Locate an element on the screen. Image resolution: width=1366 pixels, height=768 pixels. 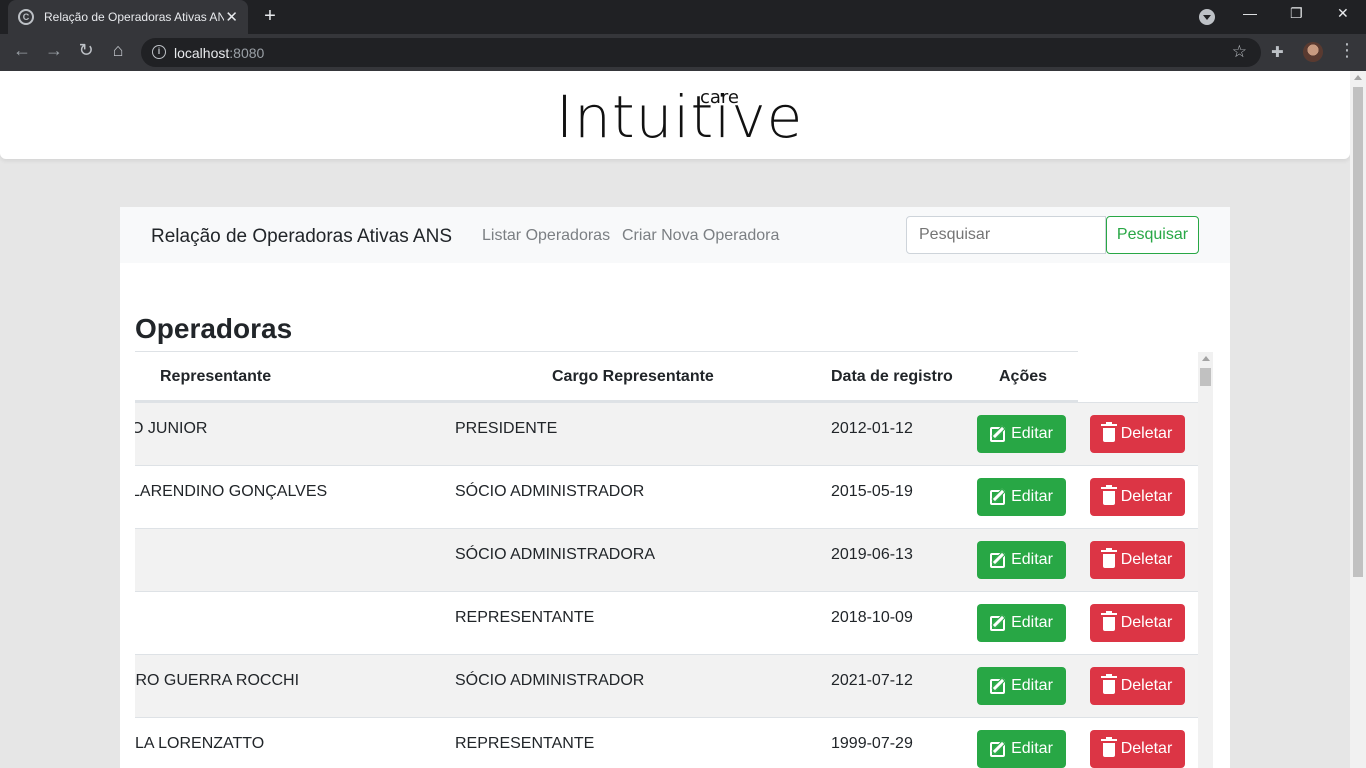
site-info-icon: i is located at coordinates (159, 52).